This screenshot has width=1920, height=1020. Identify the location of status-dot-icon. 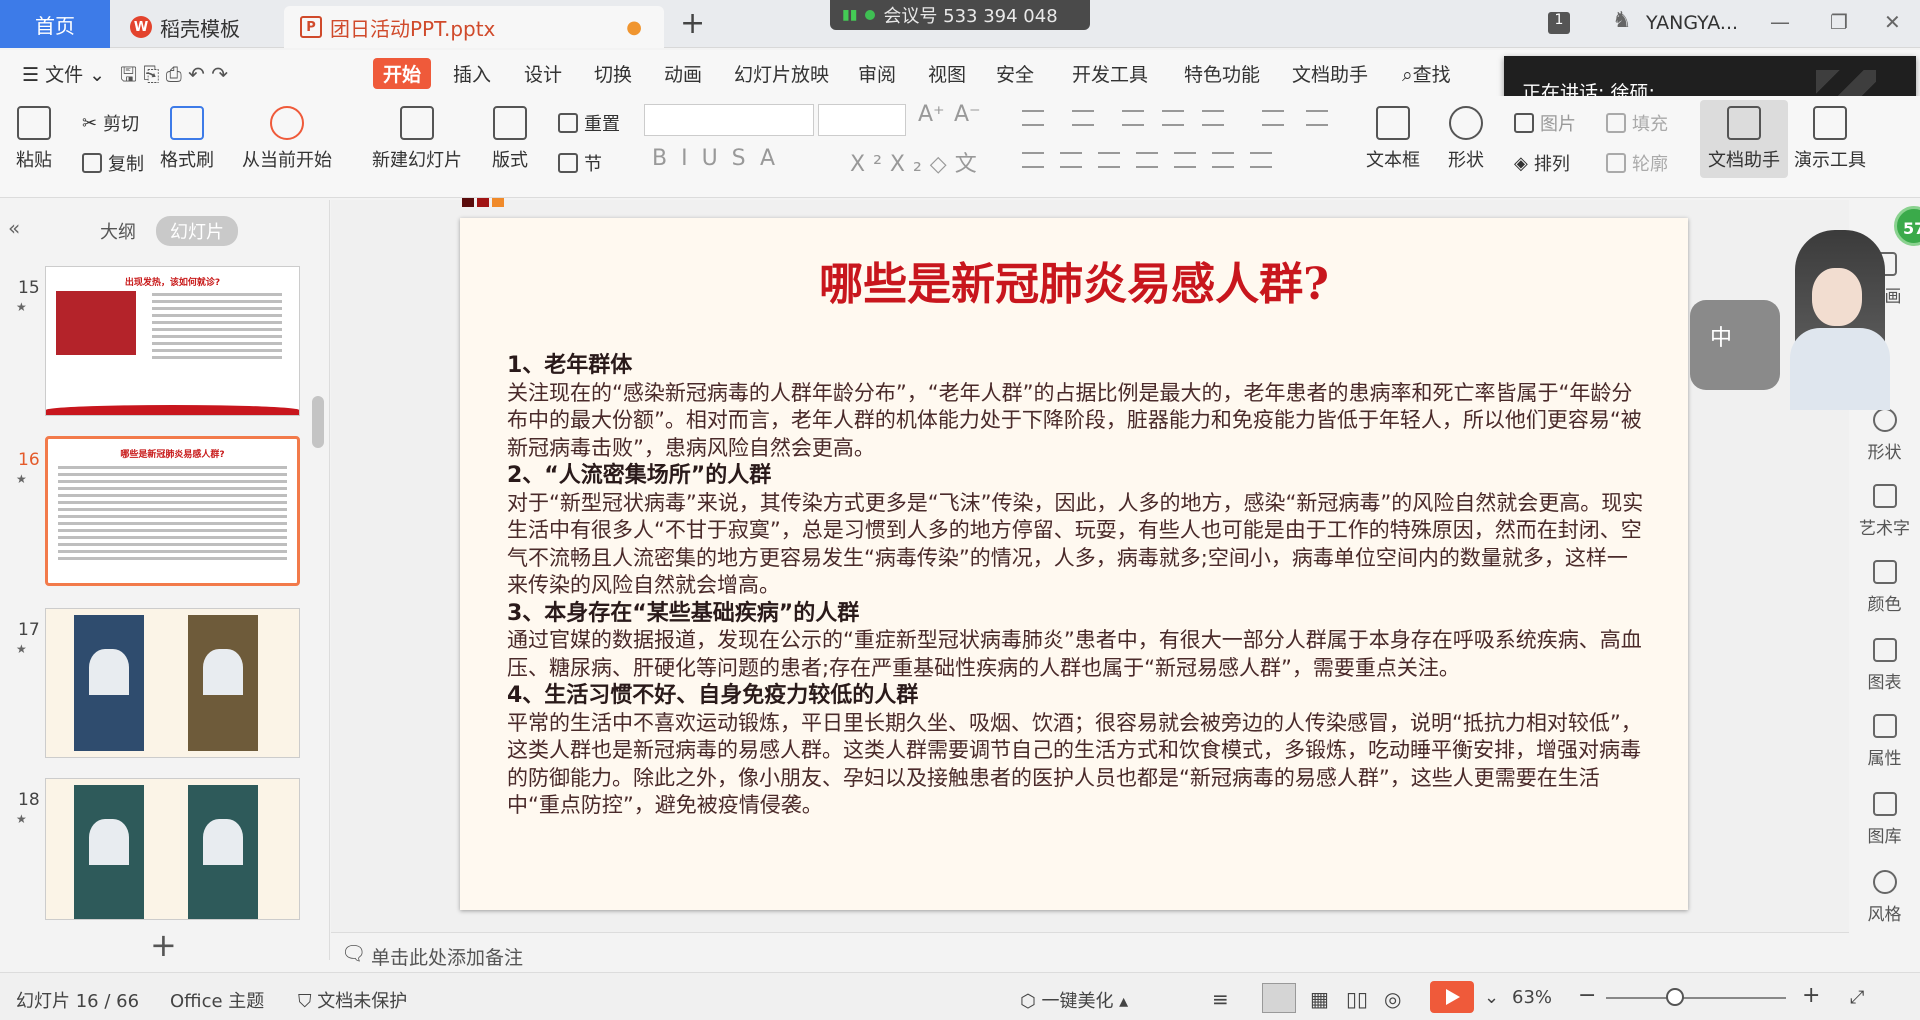
(870, 15).